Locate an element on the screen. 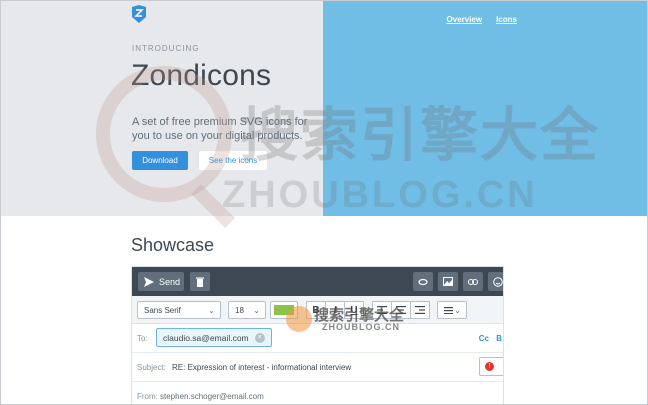 The width and height of the screenshot is (648, 405). remove-recipient-icon: × is located at coordinates (259, 337).